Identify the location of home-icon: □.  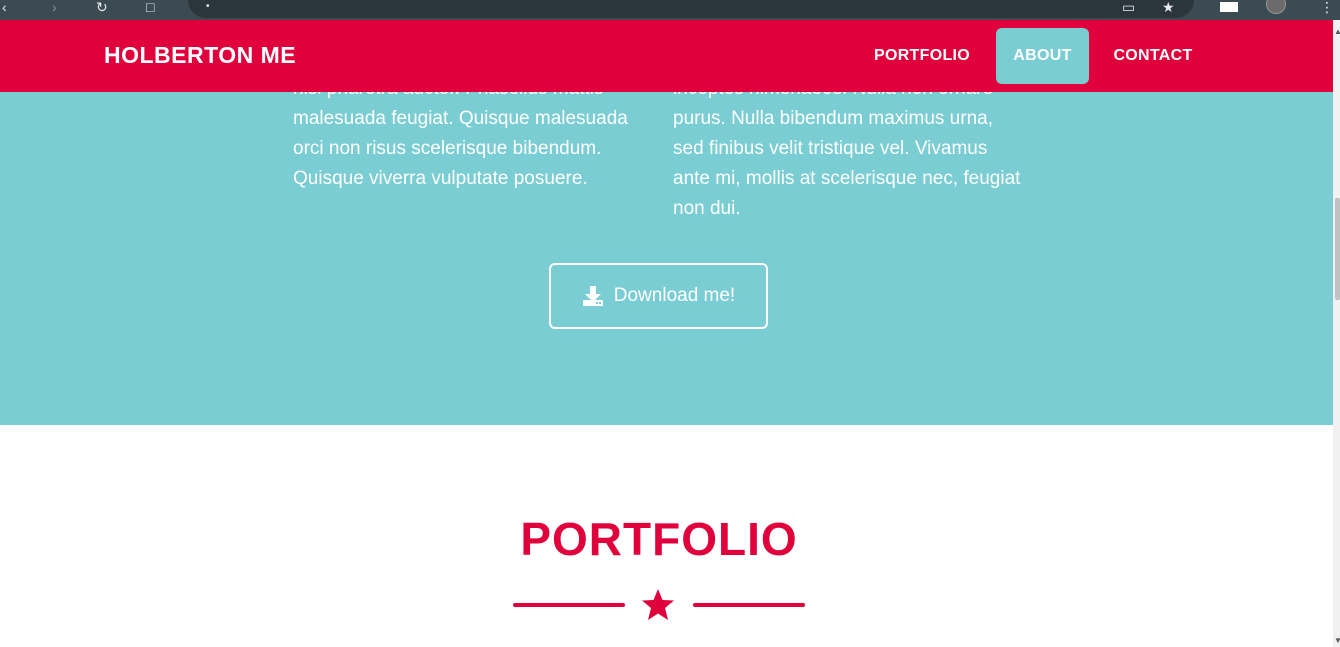
(150, 7).